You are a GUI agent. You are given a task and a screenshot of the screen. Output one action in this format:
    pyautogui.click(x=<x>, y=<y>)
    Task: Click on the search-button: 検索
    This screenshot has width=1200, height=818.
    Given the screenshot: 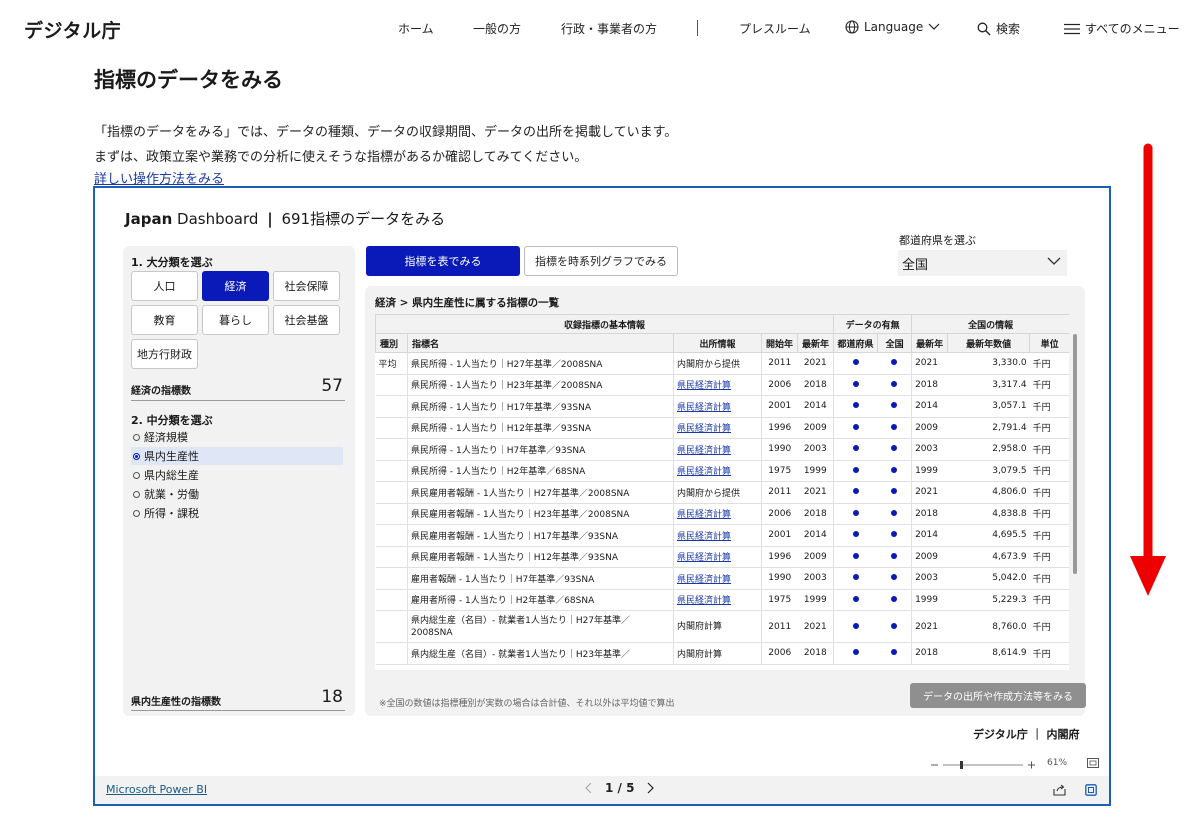 What is the action you would take?
    pyautogui.click(x=998, y=28)
    